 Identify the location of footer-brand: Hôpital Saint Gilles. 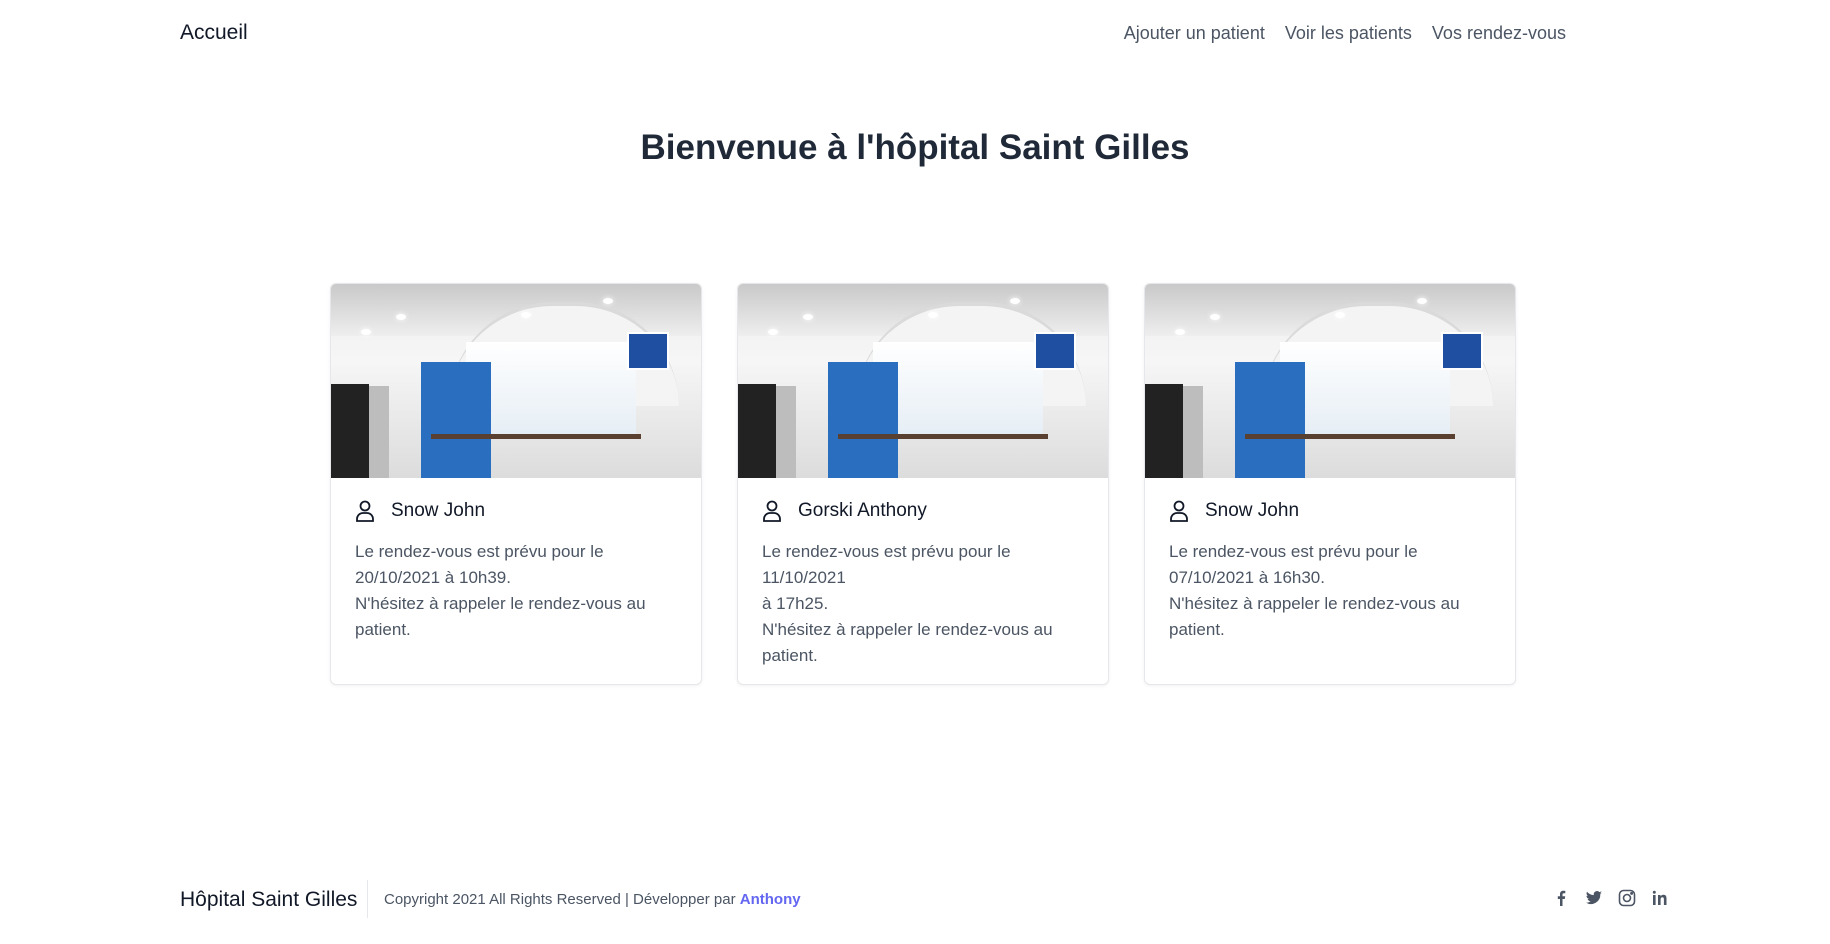
(269, 899).